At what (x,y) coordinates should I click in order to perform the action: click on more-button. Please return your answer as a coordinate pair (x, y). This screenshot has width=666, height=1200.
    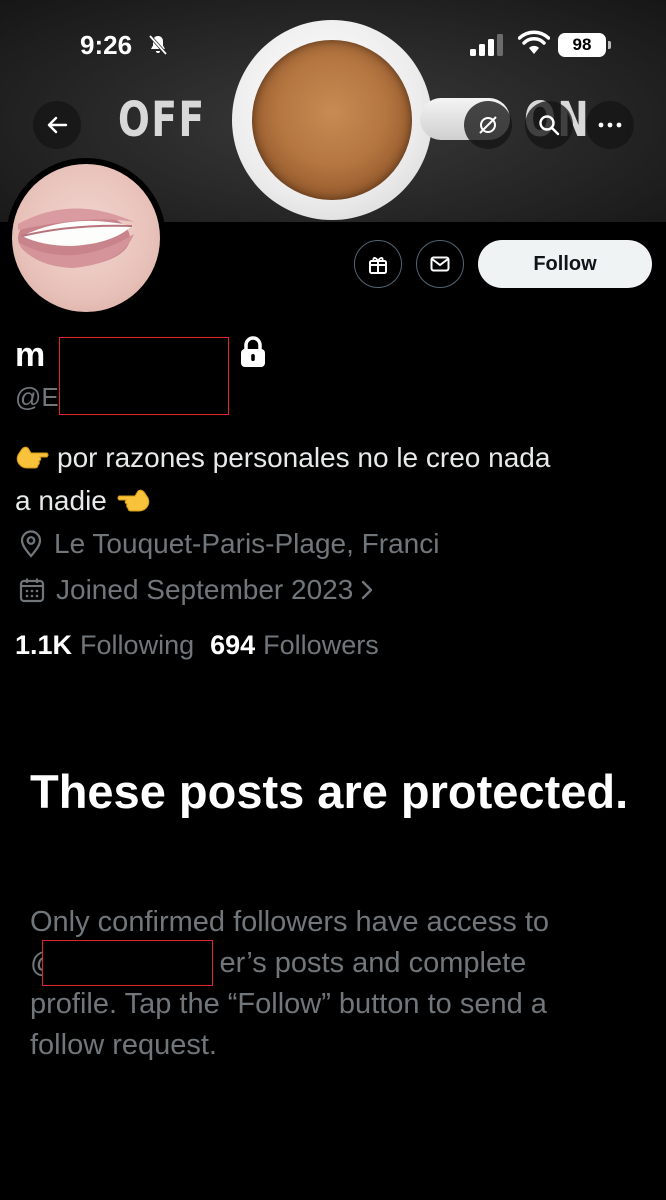
    Looking at the image, I should click on (610, 125).